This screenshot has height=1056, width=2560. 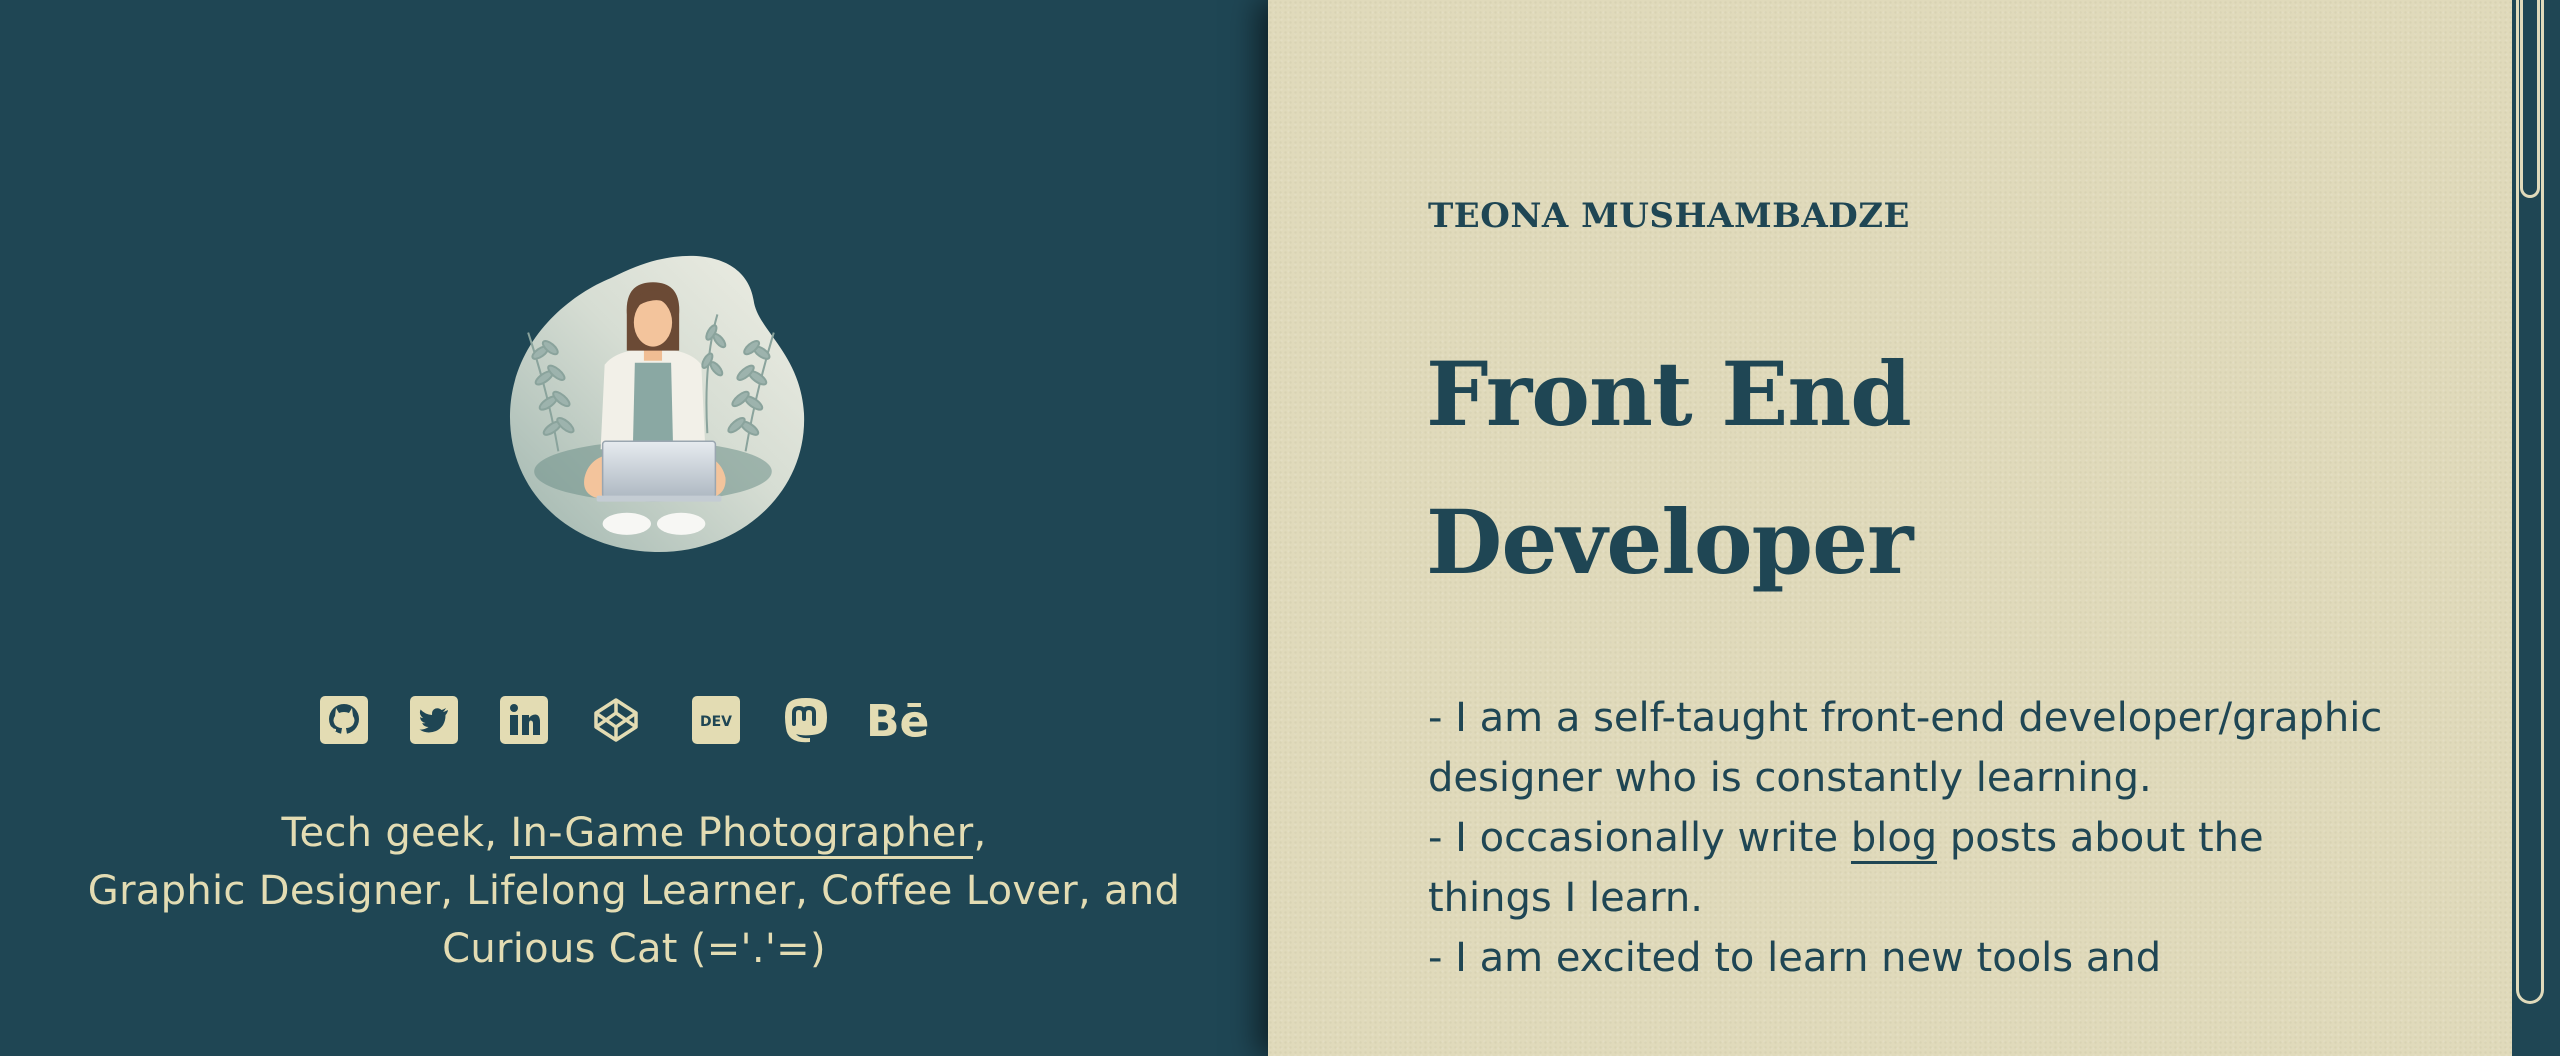 What do you see at coordinates (1669, 468) in the screenshot?
I see `page-title: Front End Developer` at bounding box center [1669, 468].